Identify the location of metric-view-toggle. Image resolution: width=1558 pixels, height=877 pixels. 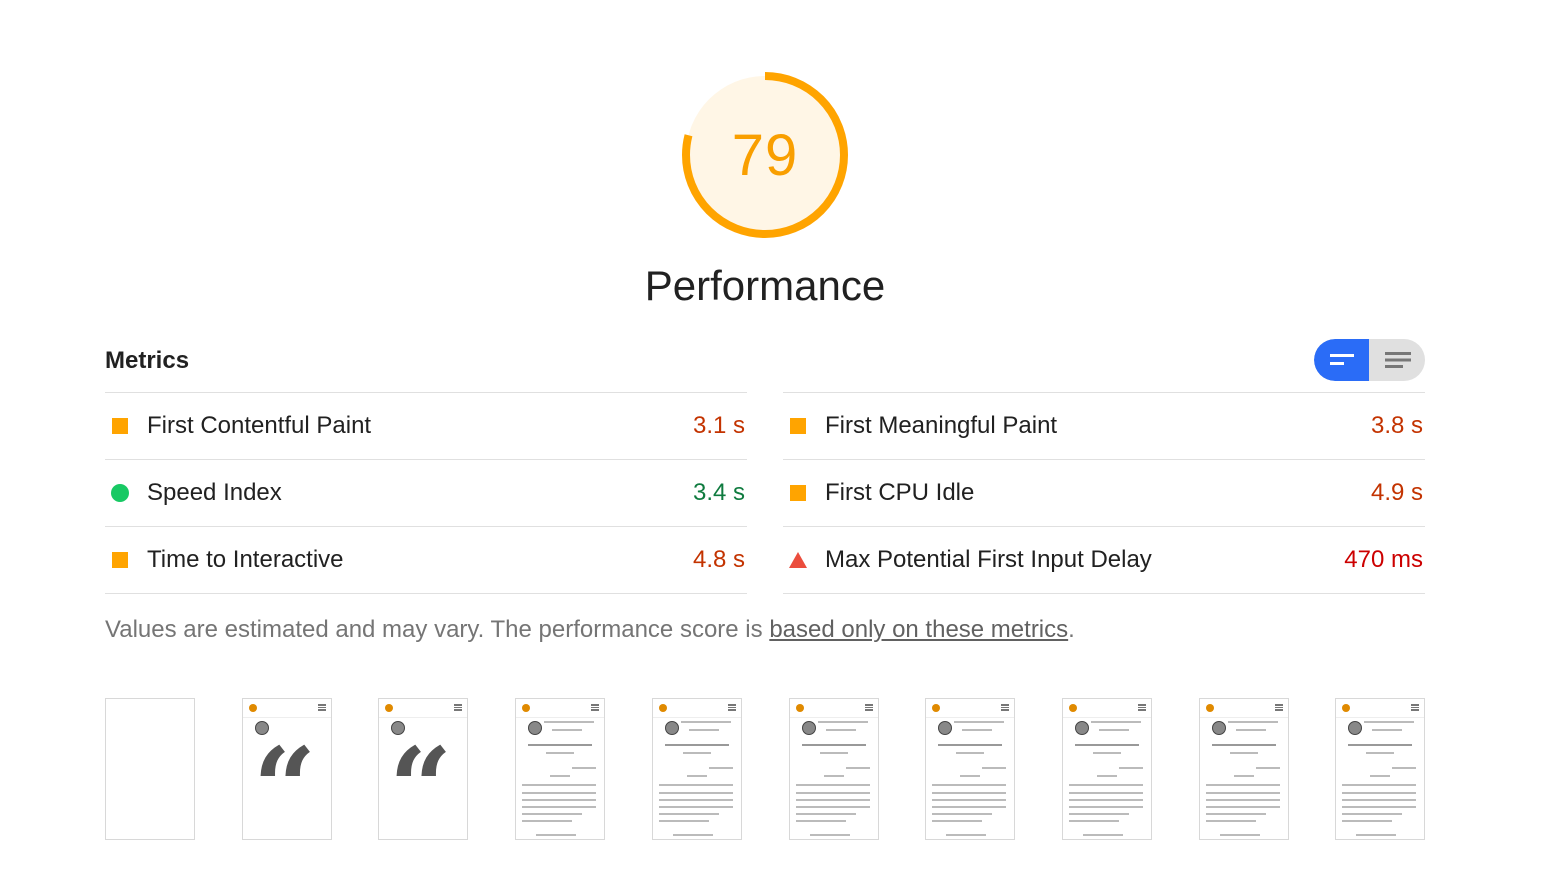
(1369, 360).